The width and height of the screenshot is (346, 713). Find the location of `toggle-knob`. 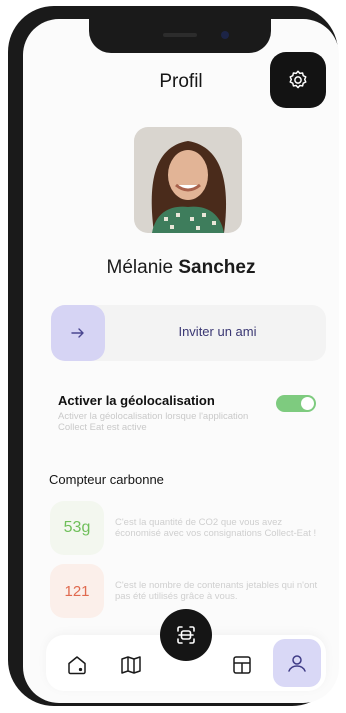

toggle-knob is located at coordinates (307, 403).